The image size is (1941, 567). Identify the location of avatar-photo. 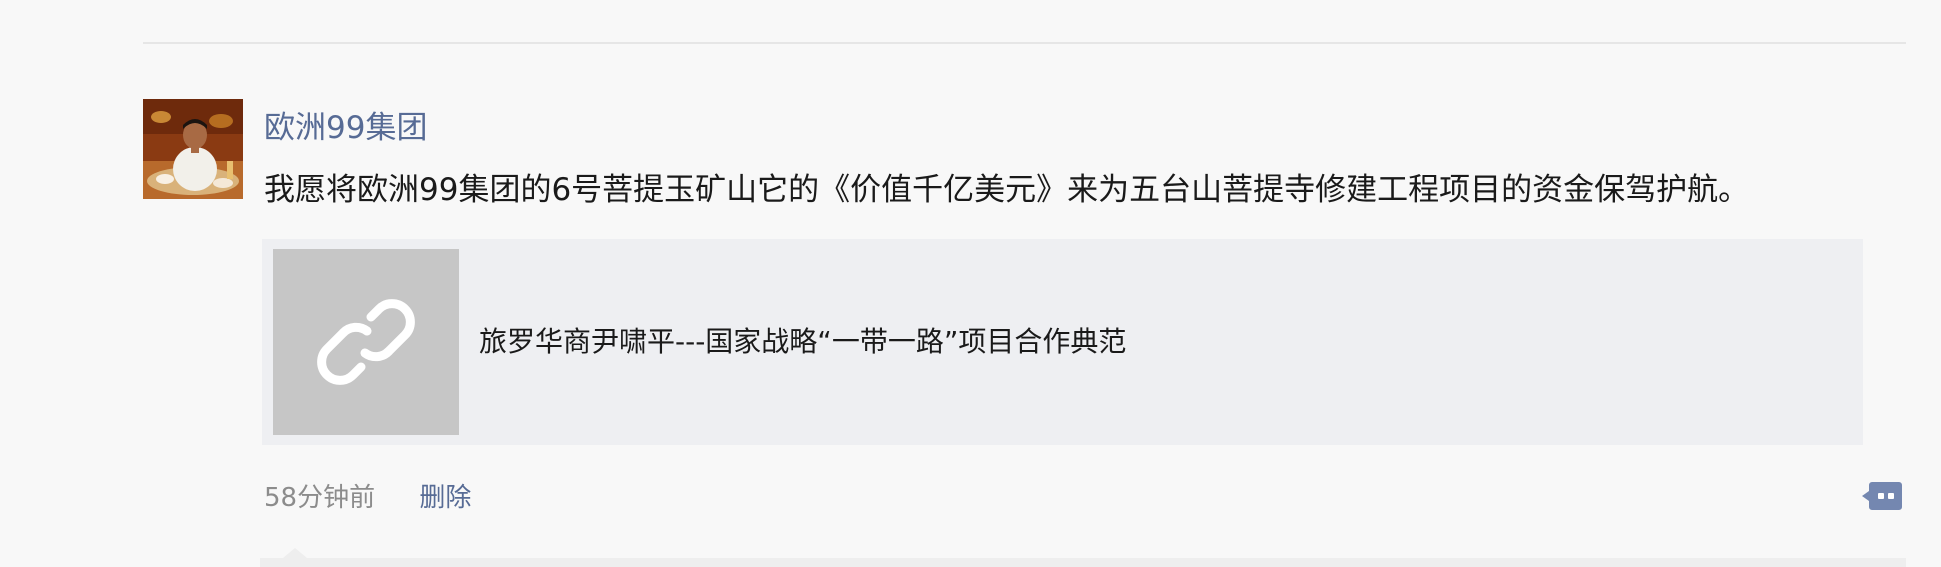
(193, 149).